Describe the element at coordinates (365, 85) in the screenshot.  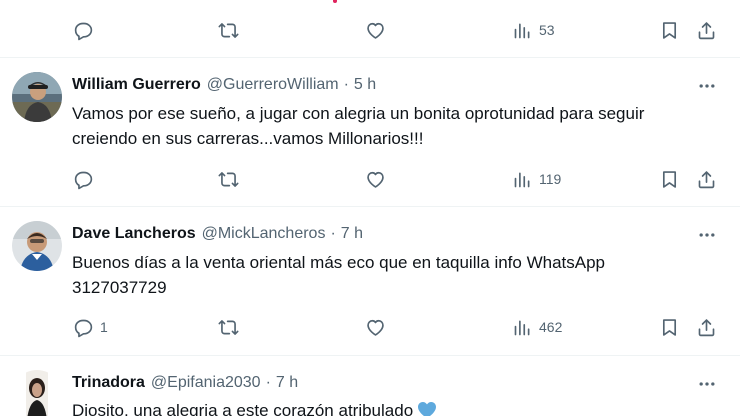
I see `timestamp: 5 h` at that location.